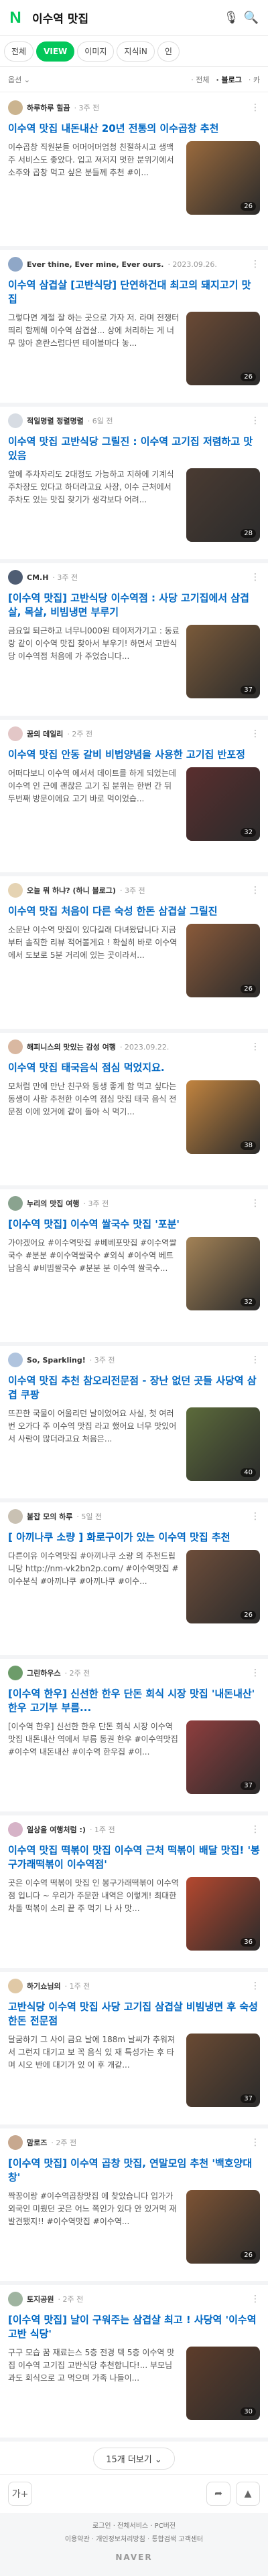  I want to click on footer-links: 로그인 · 전체서비스 · PC버전, so click(134, 2526).